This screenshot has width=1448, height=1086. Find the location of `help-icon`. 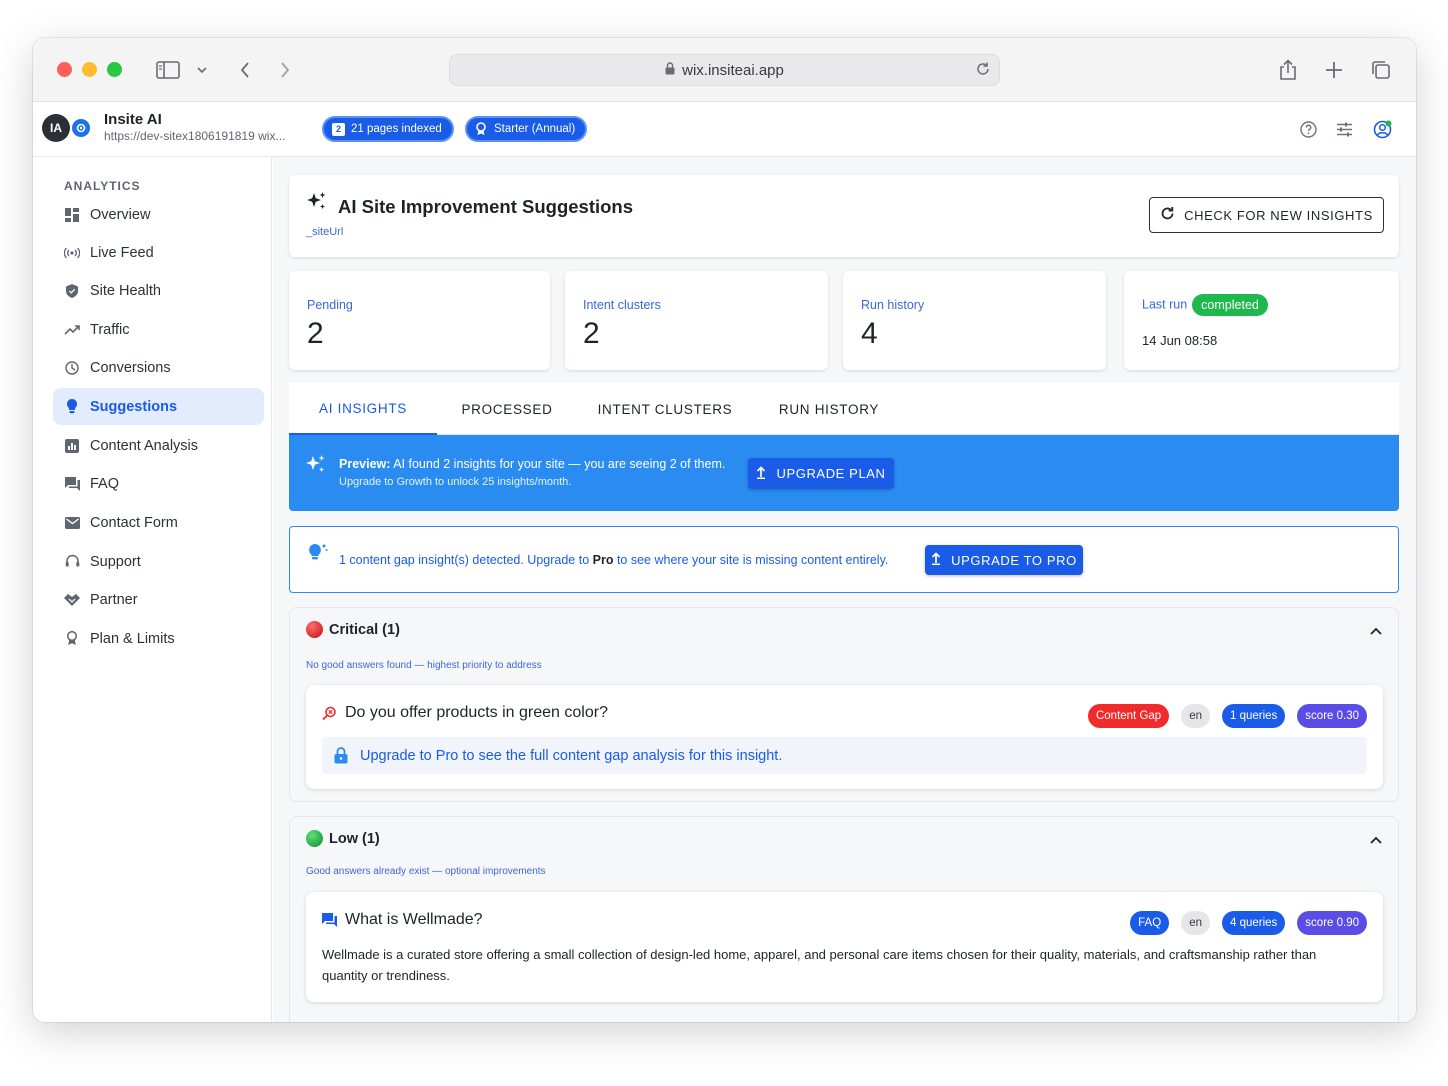

help-icon is located at coordinates (1308, 129).